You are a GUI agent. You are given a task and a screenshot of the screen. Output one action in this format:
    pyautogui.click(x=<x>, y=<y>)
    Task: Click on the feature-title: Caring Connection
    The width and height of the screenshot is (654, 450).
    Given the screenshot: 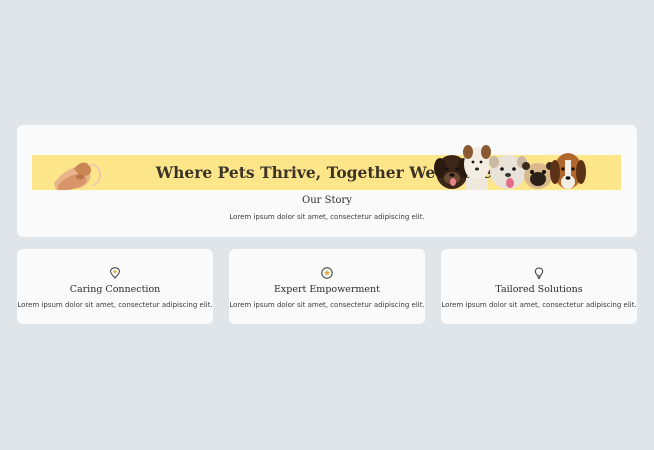 What is the action you would take?
    pyautogui.click(x=115, y=289)
    